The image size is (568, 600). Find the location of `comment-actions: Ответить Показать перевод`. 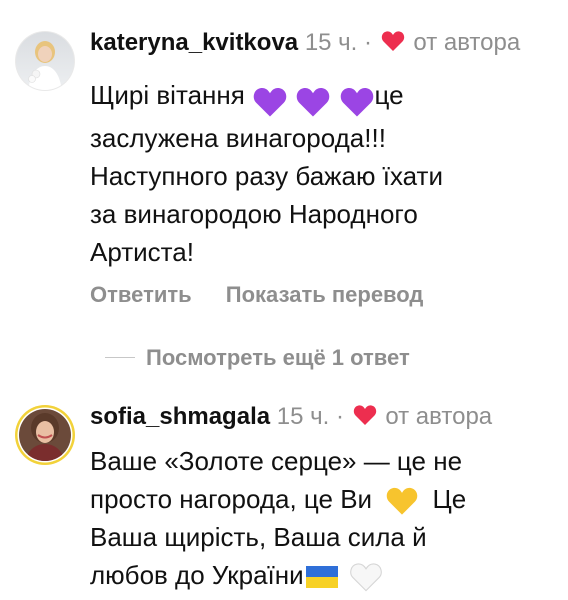

comment-actions: Ответить Показать перевод is located at coordinates (319, 295).